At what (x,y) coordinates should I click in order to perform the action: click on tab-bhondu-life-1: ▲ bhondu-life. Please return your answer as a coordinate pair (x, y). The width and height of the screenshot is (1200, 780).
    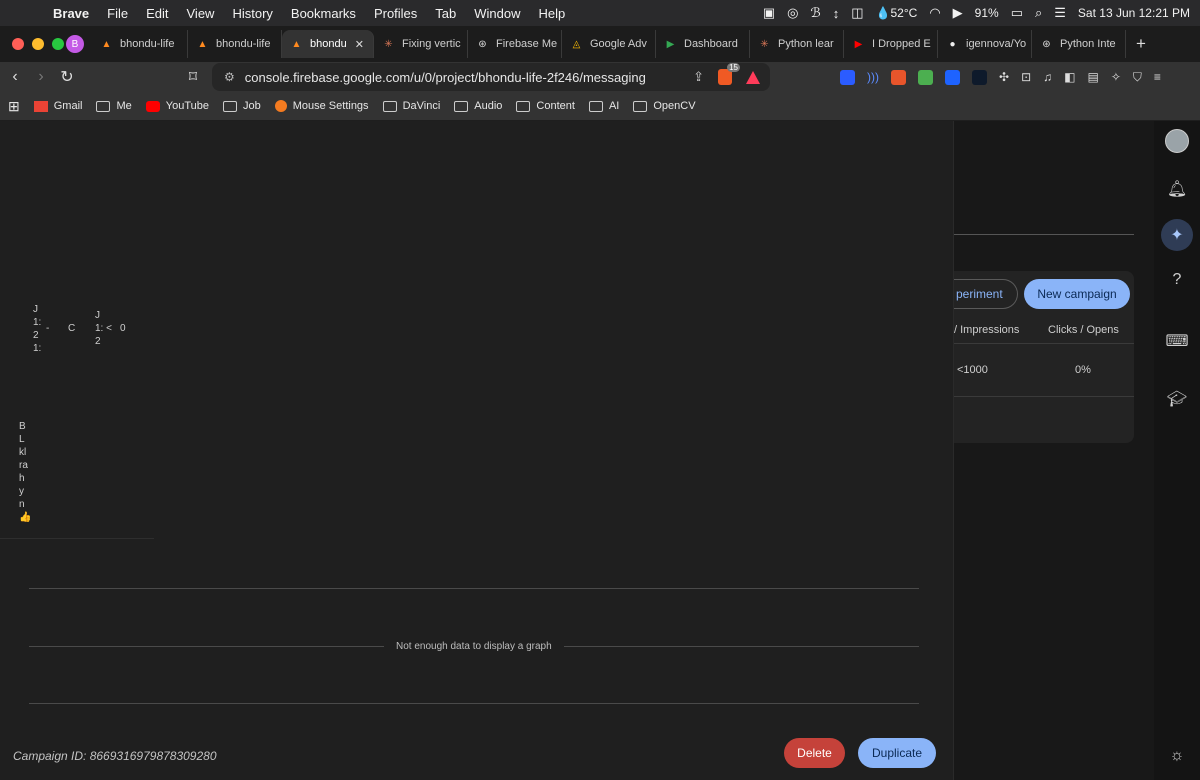
    Looking at the image, I should click on (140, 44).